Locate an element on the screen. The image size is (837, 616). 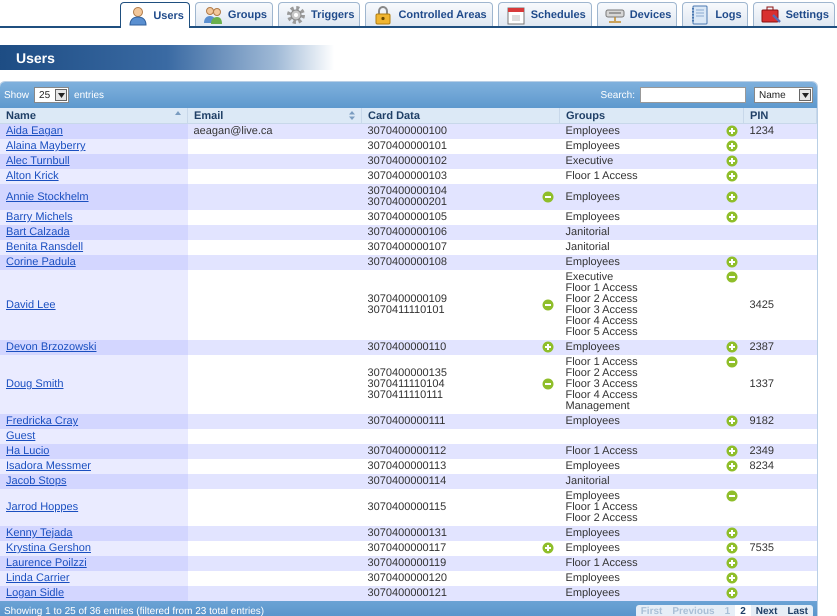
card-number: 3070400000121 is located at coordinates (408, 593).